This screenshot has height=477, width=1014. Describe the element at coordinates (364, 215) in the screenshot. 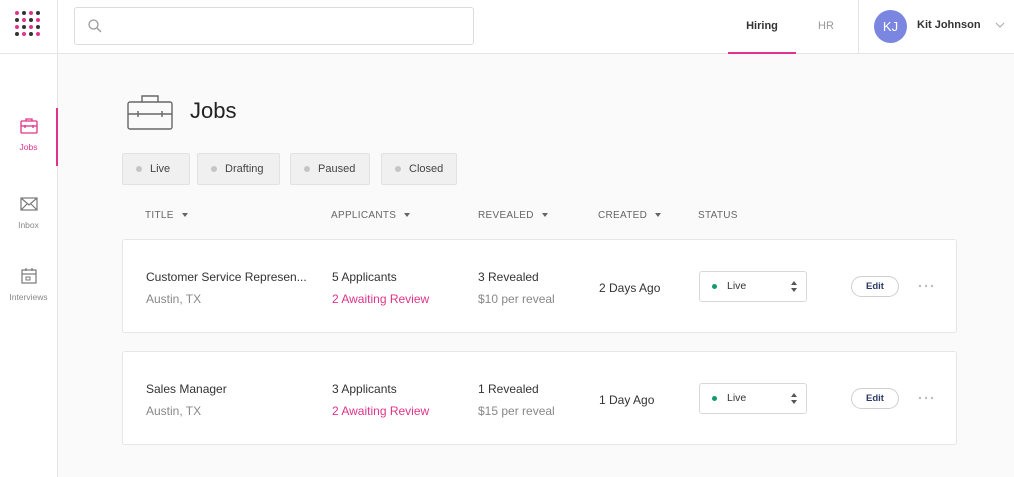

I see `column-header-label: APPLICANTS` at that location.